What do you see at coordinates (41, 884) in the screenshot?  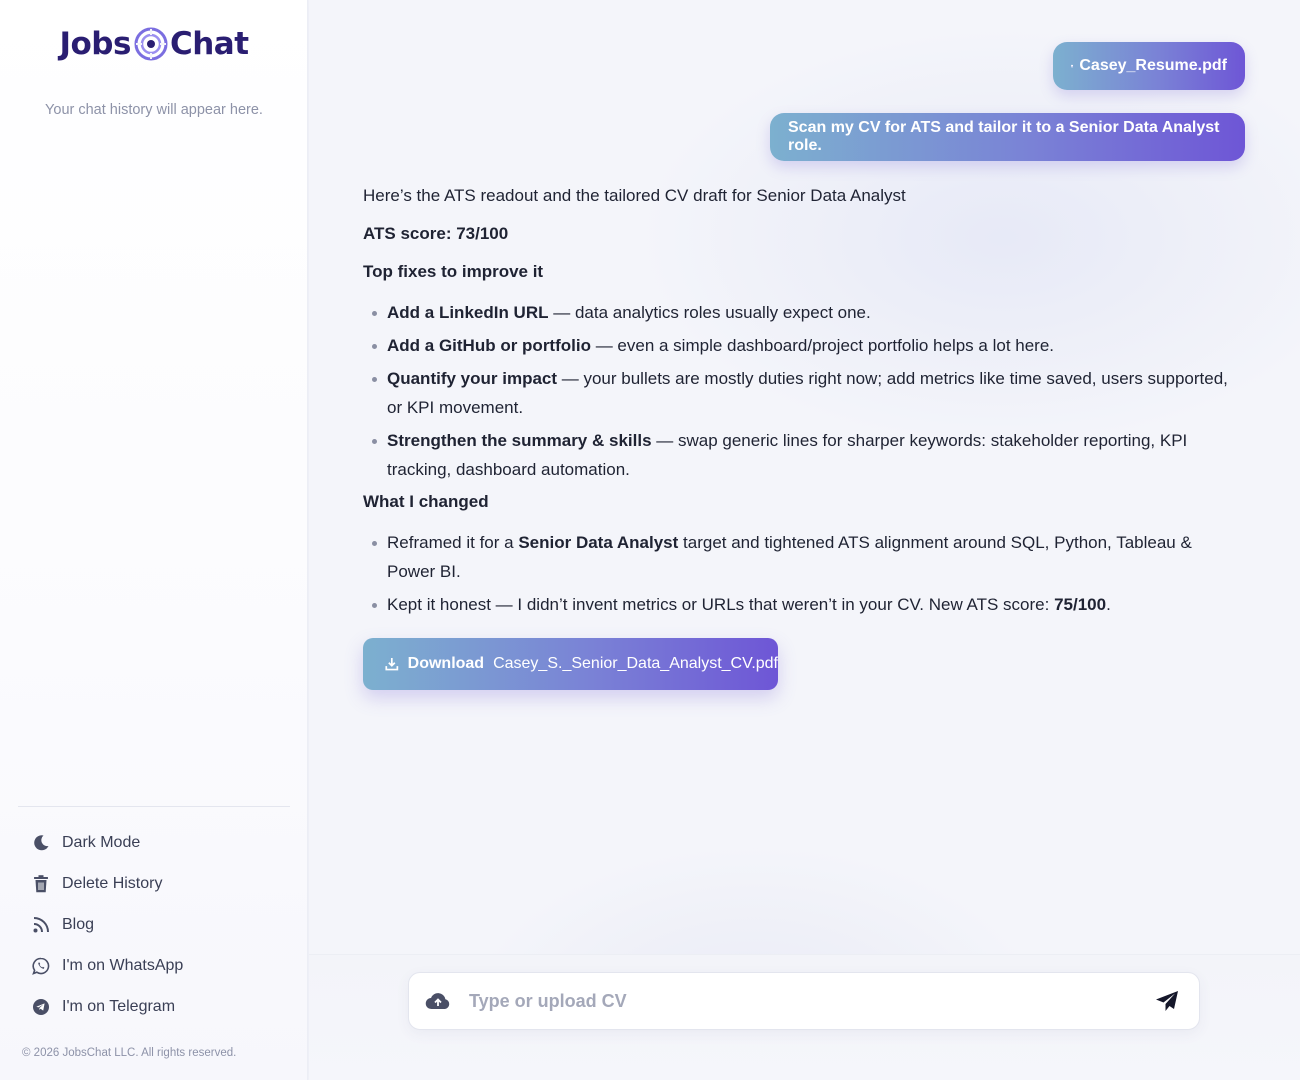 I see `trash-icon` at bounding box center [41, 884].